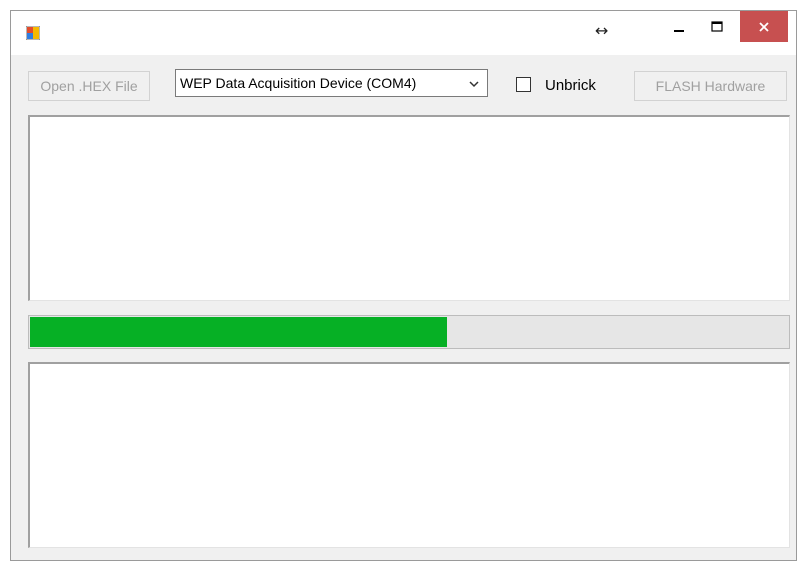  Describe the element at coordinates (710, 86) in the screenshot. I see `flash-hardware-button: FLASH Hardware` at that location.